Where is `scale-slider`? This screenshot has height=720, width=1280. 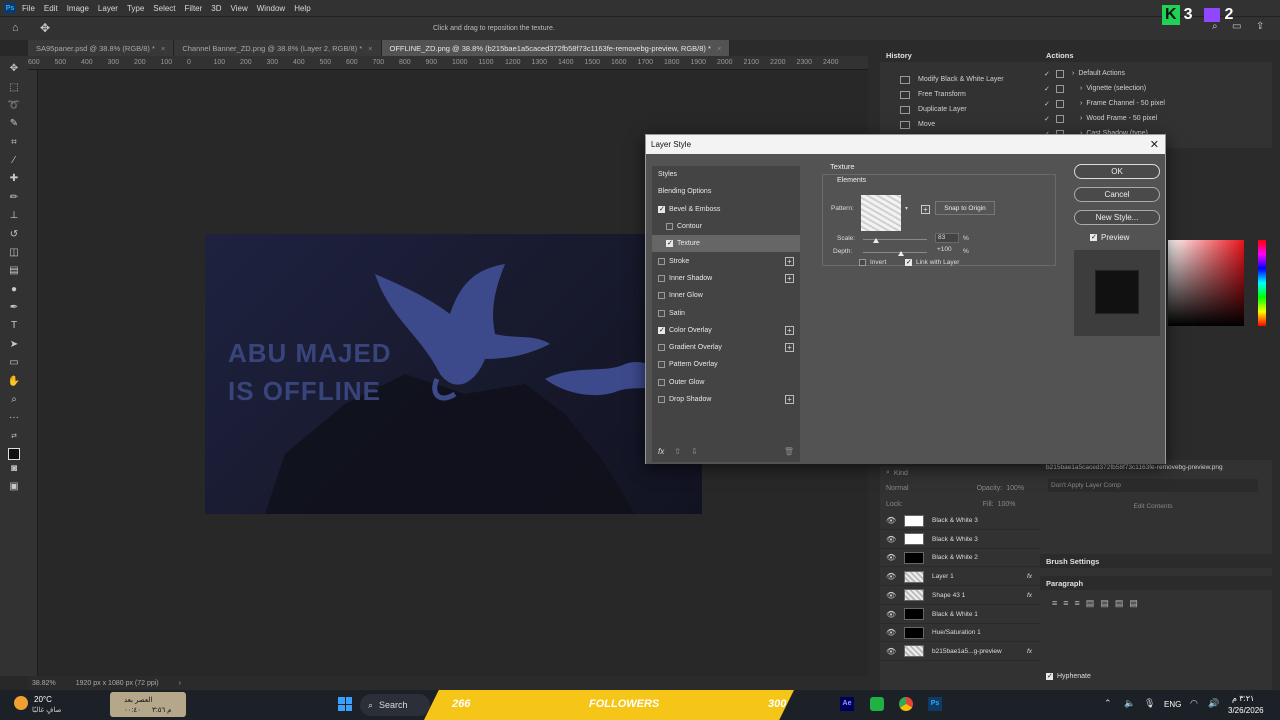 scale-slider is located at coordinates (895, 240).